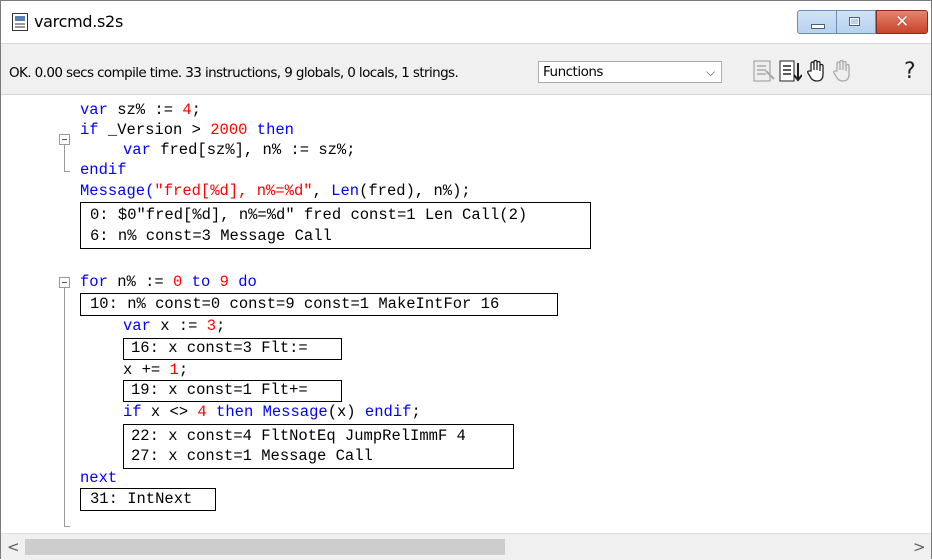 The image size is (932, 560). I want to click on number-literal: 1, so click(174, 370).